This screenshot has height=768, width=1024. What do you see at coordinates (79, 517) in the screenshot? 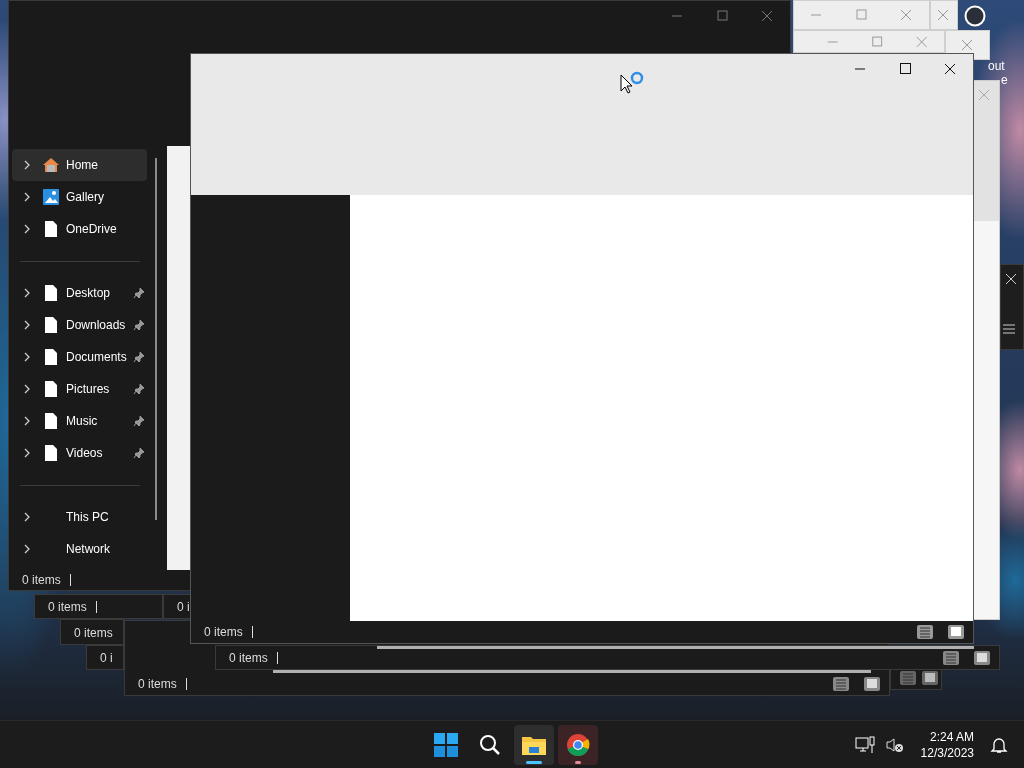
I see `sidebar-item: This PC` at bounding box center [79, 517].